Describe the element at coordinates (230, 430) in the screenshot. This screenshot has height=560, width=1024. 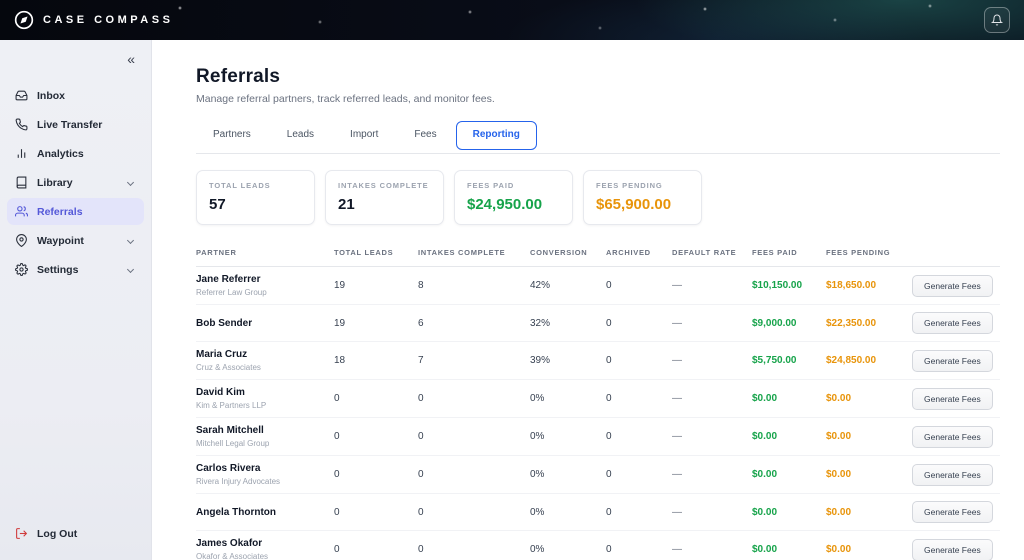
I see `partner-name: Sarah Mitchell` at that location.